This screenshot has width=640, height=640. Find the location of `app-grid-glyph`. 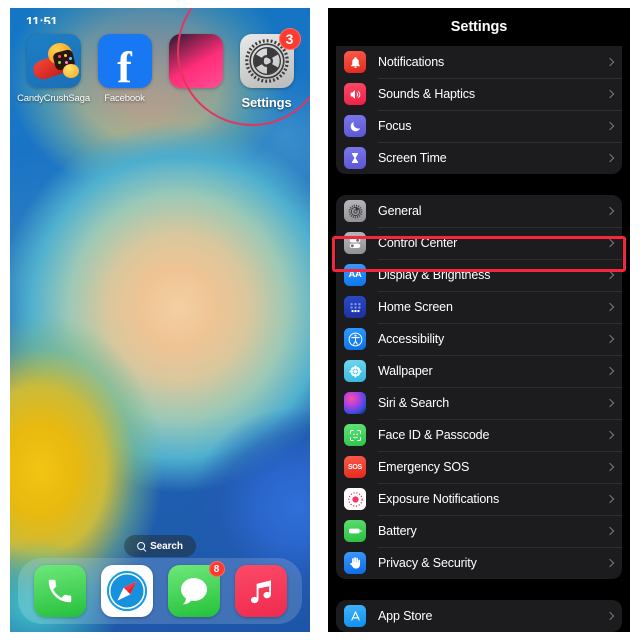

app-grid-glyph is located at coordinates (355, 307).